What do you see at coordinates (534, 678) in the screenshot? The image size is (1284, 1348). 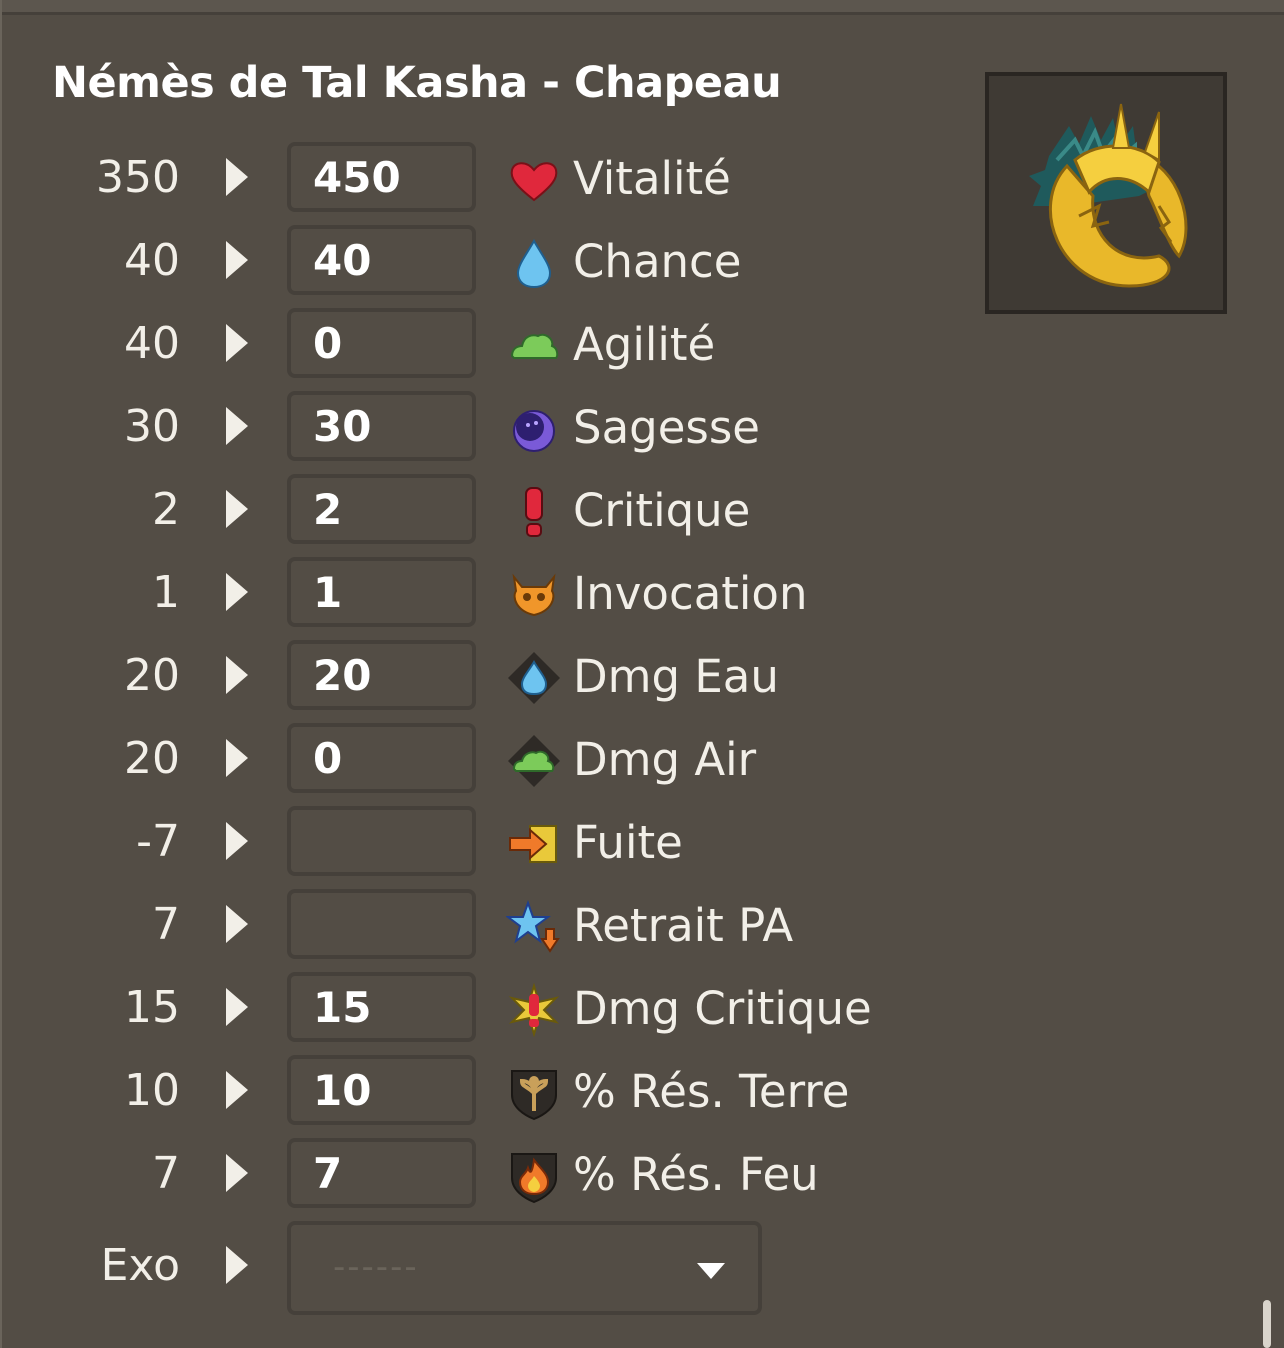 I see `water-damage-icon` at bounding box center [534, 678].